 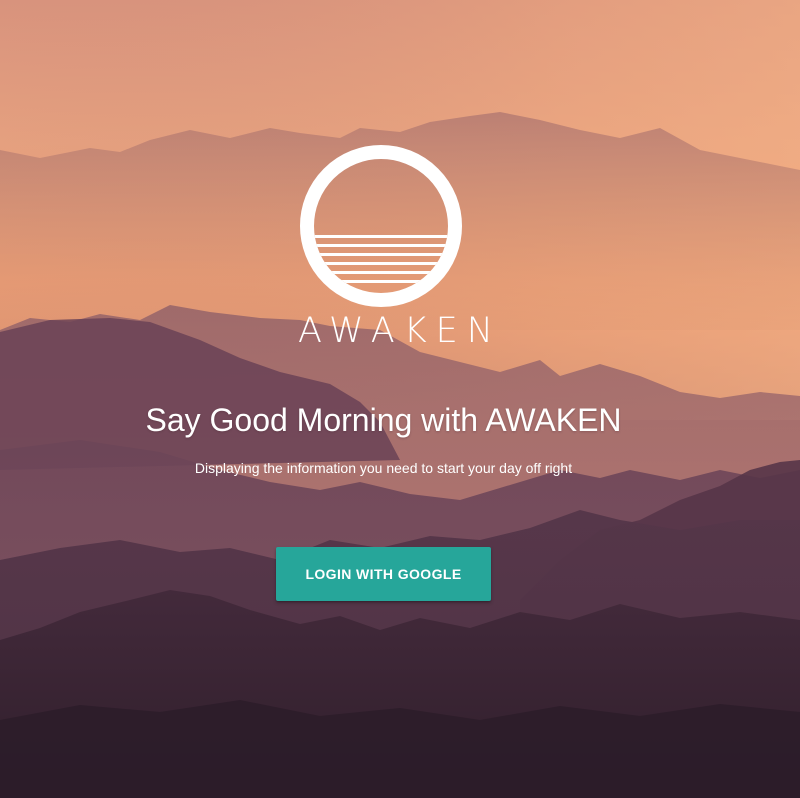 I want to click on page-title: Say Good Morning with AWAKEN, so click(x=383, y=420).